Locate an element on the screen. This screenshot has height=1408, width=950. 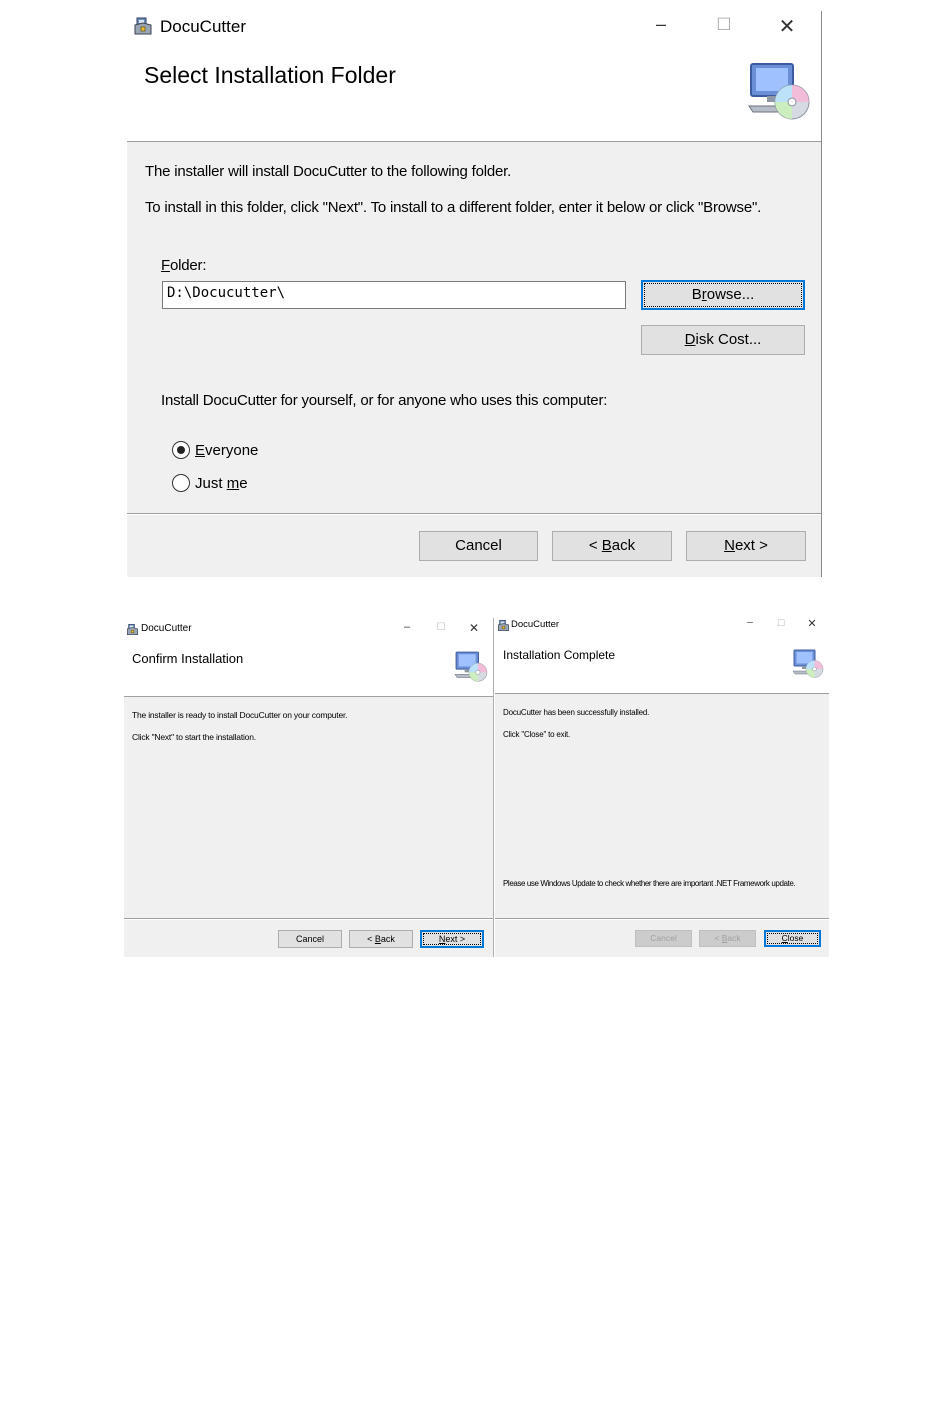
page-title: Select Installation Folder is located at coordinates (270, 75).